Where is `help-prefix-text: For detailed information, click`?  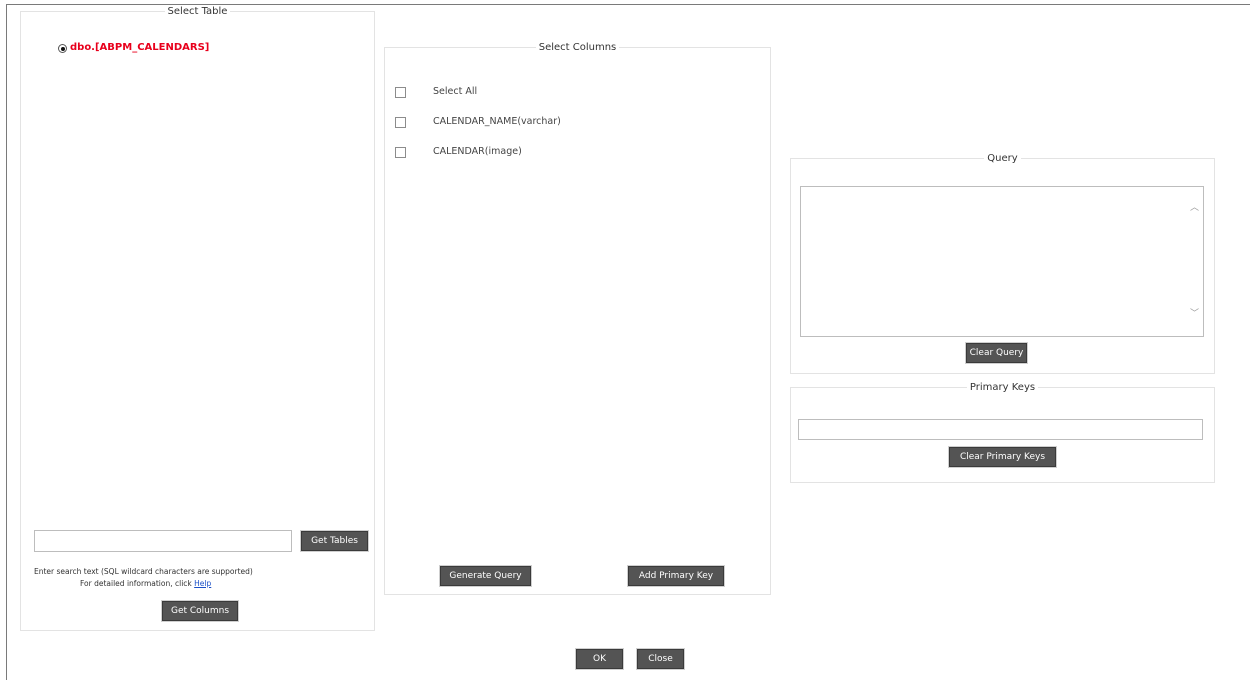 help-prefix-text: For detailed information, click is located at coordinates (136, 583).